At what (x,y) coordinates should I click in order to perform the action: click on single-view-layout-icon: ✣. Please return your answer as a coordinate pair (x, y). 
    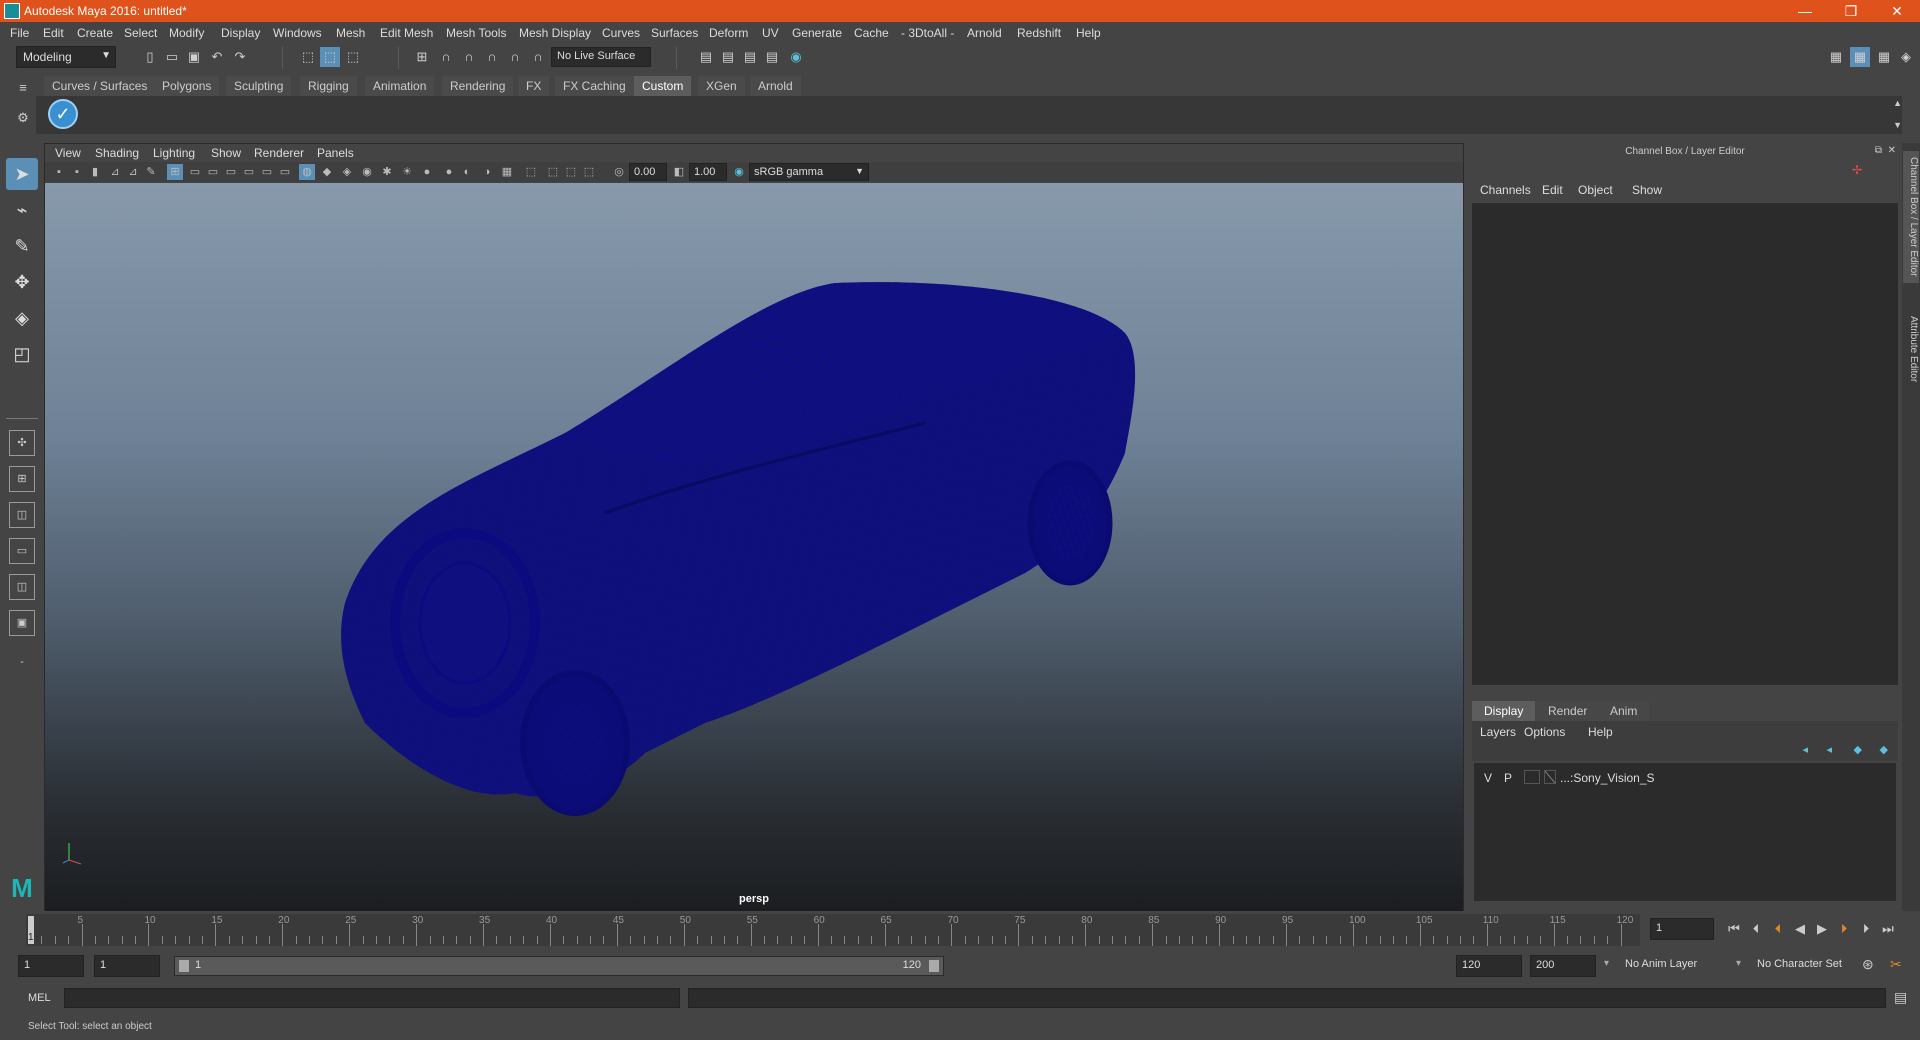
    Looking at the image, I should click on (22, 443).